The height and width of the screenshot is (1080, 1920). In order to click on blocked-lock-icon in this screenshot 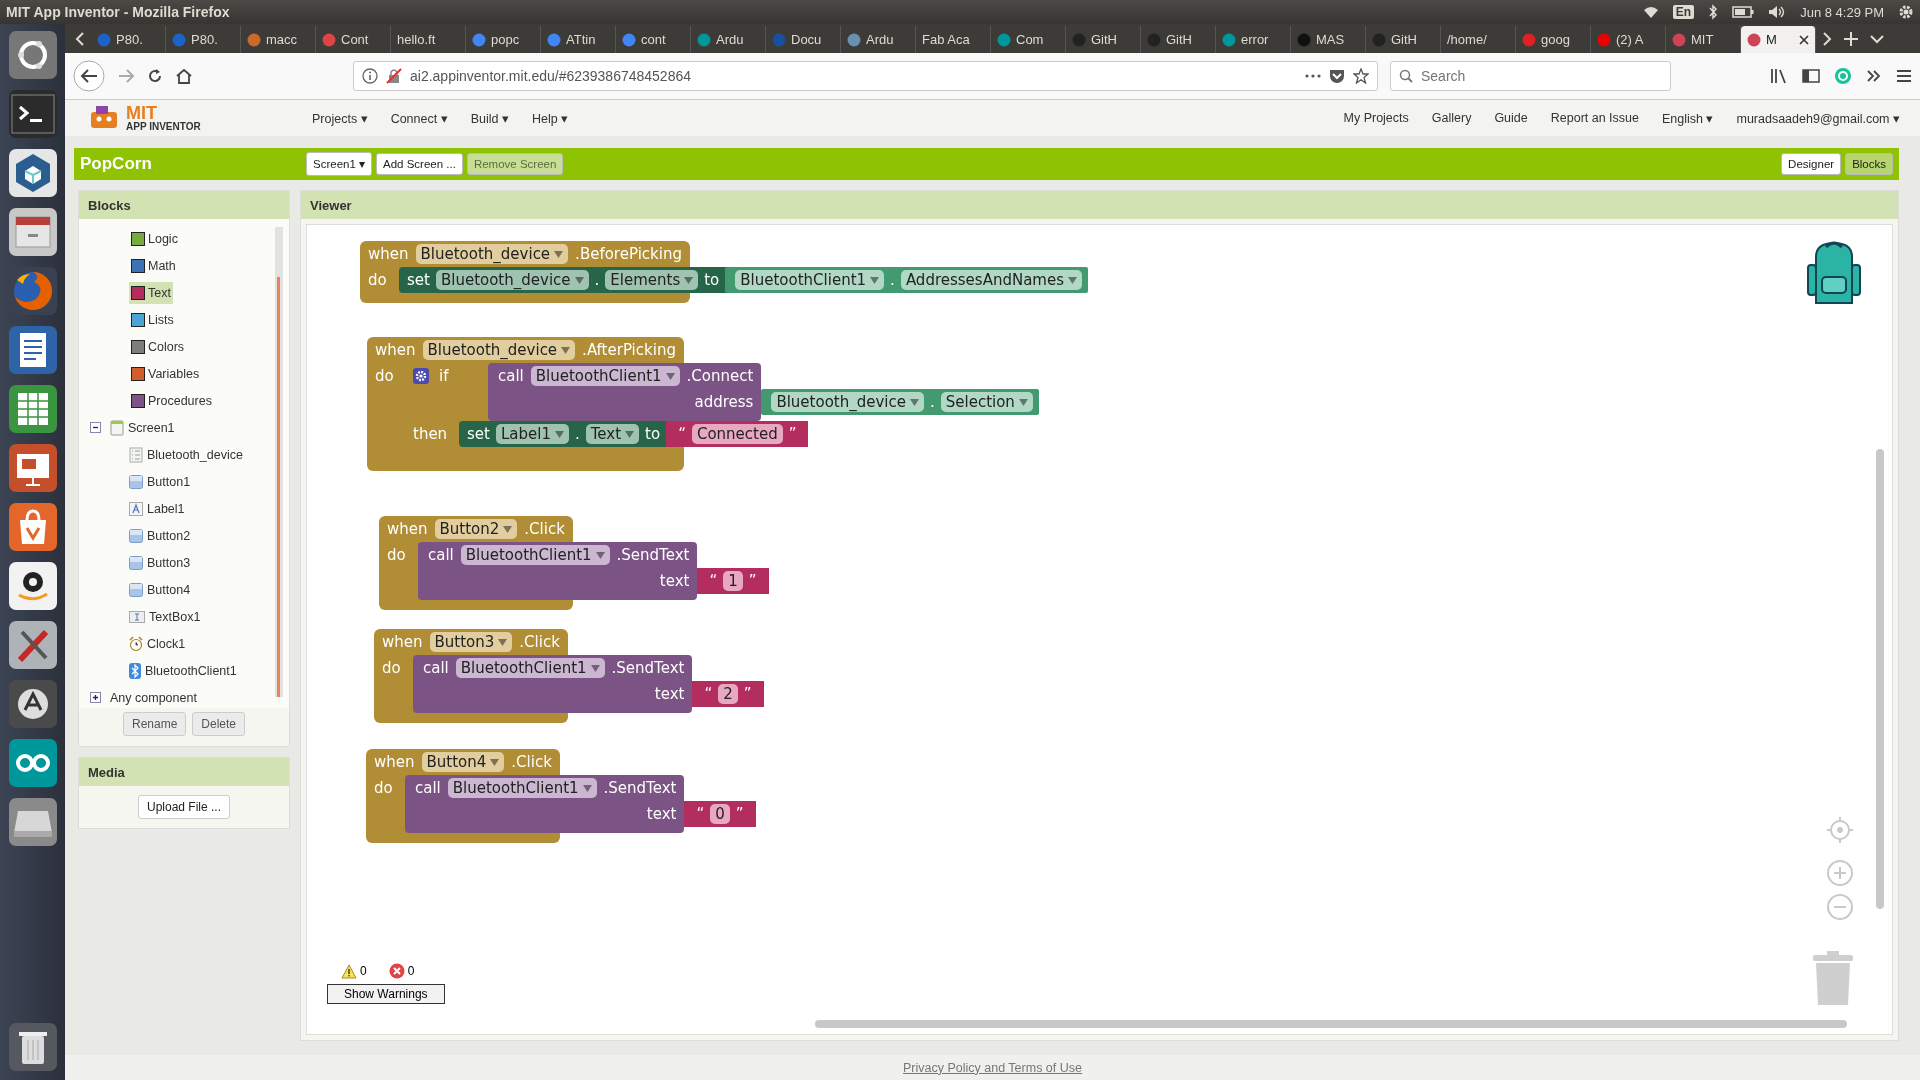, I will do `click(394, 76)`.